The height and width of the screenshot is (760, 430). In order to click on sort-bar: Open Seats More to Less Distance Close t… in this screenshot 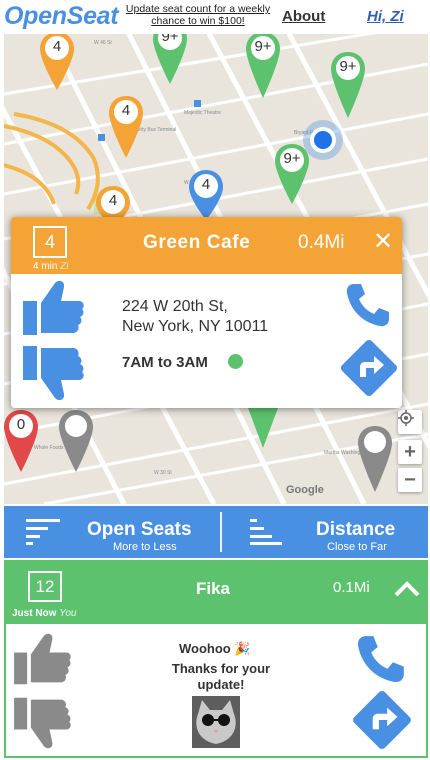, I will do `click(216, 532)`.